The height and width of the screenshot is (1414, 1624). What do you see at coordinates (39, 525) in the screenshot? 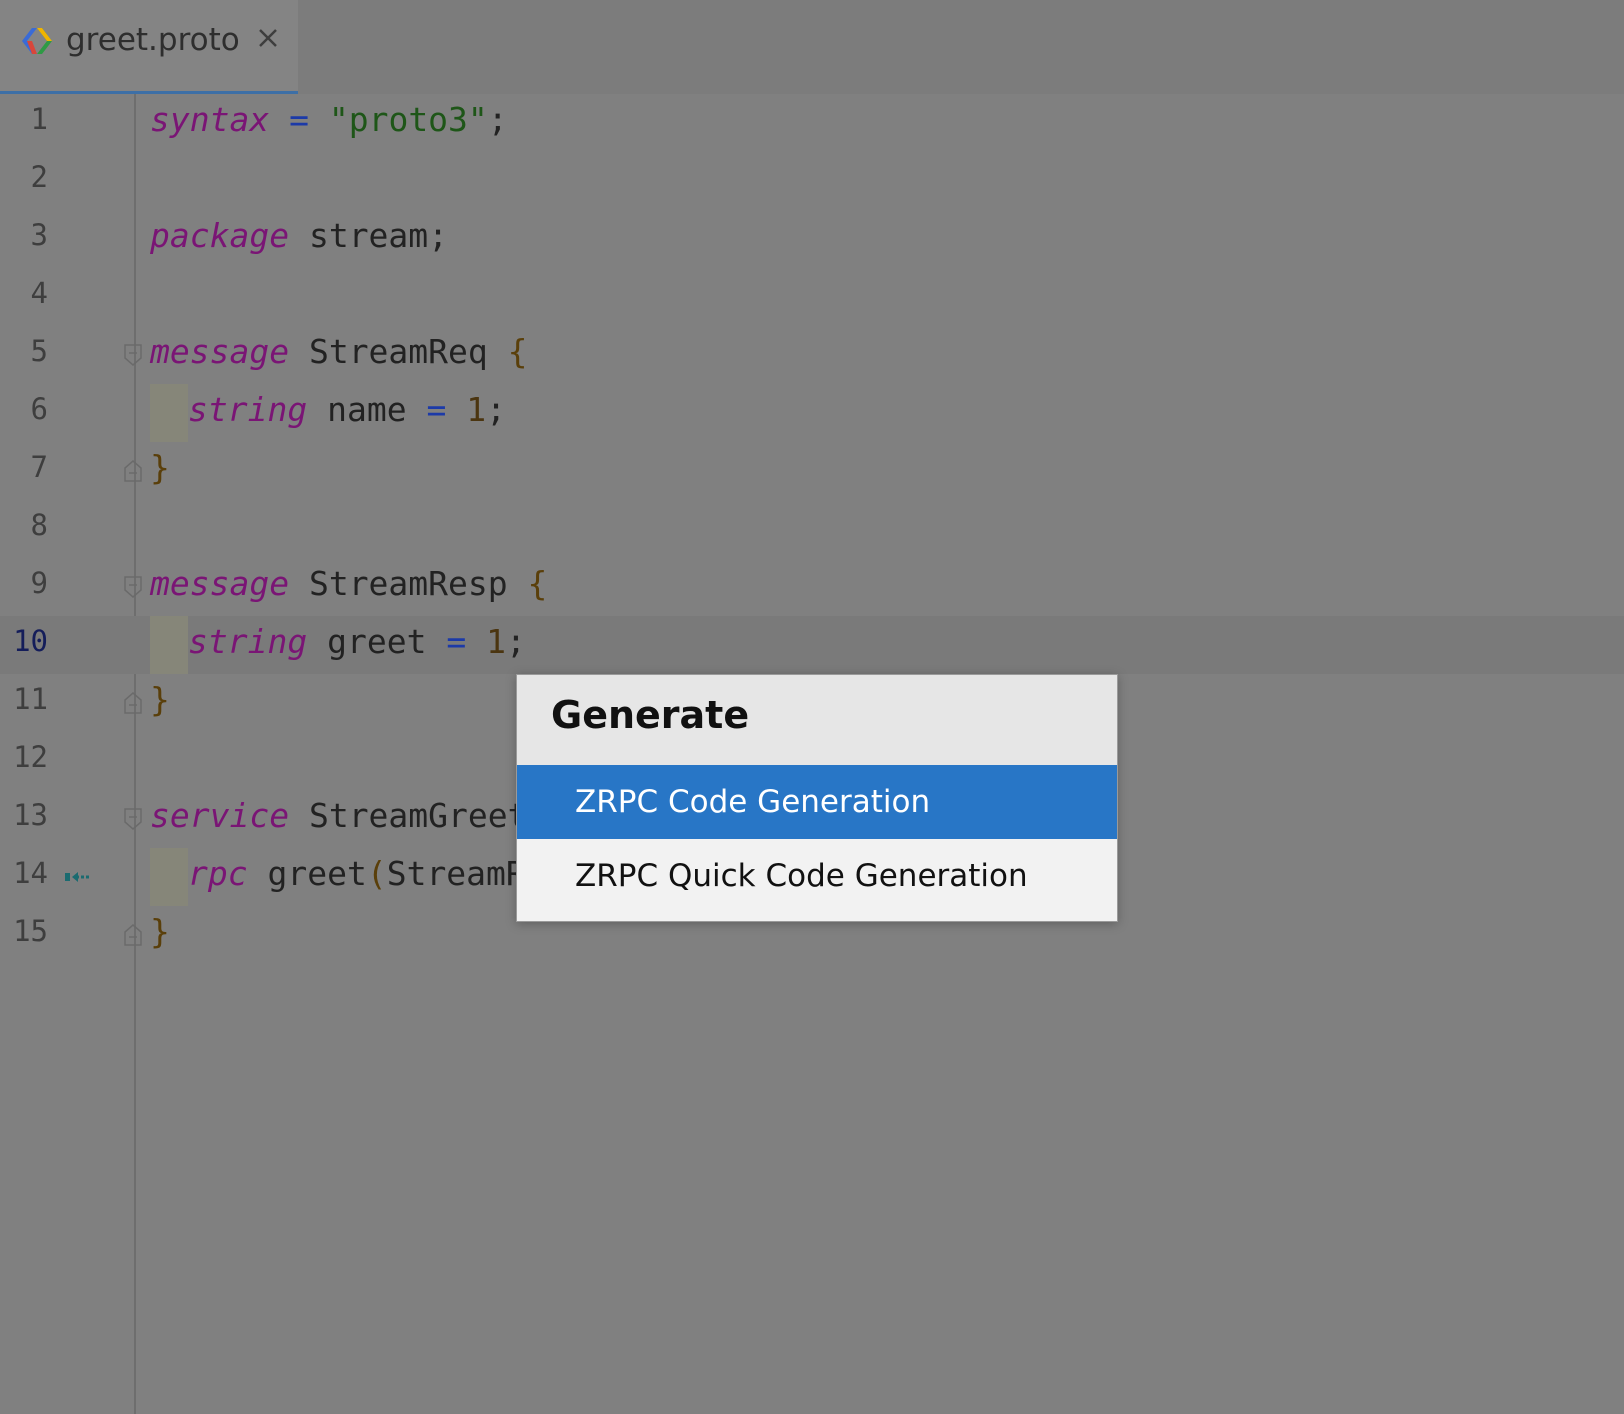
I see `line-number: 8` at bounding box center [39, 525].